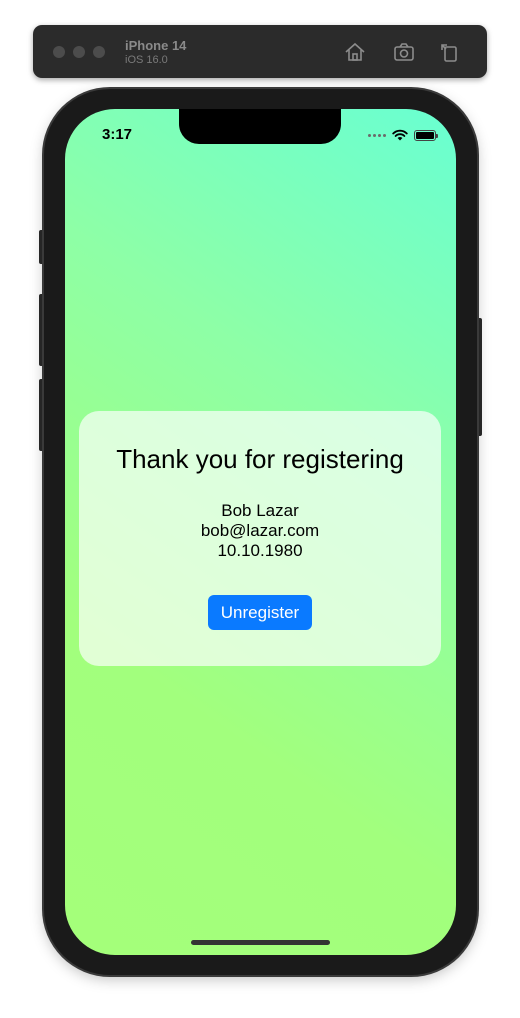 Image resolution: width=520 pixels, height=1018 pixels. I want to click on minimize-window-button, so click(79, 52).